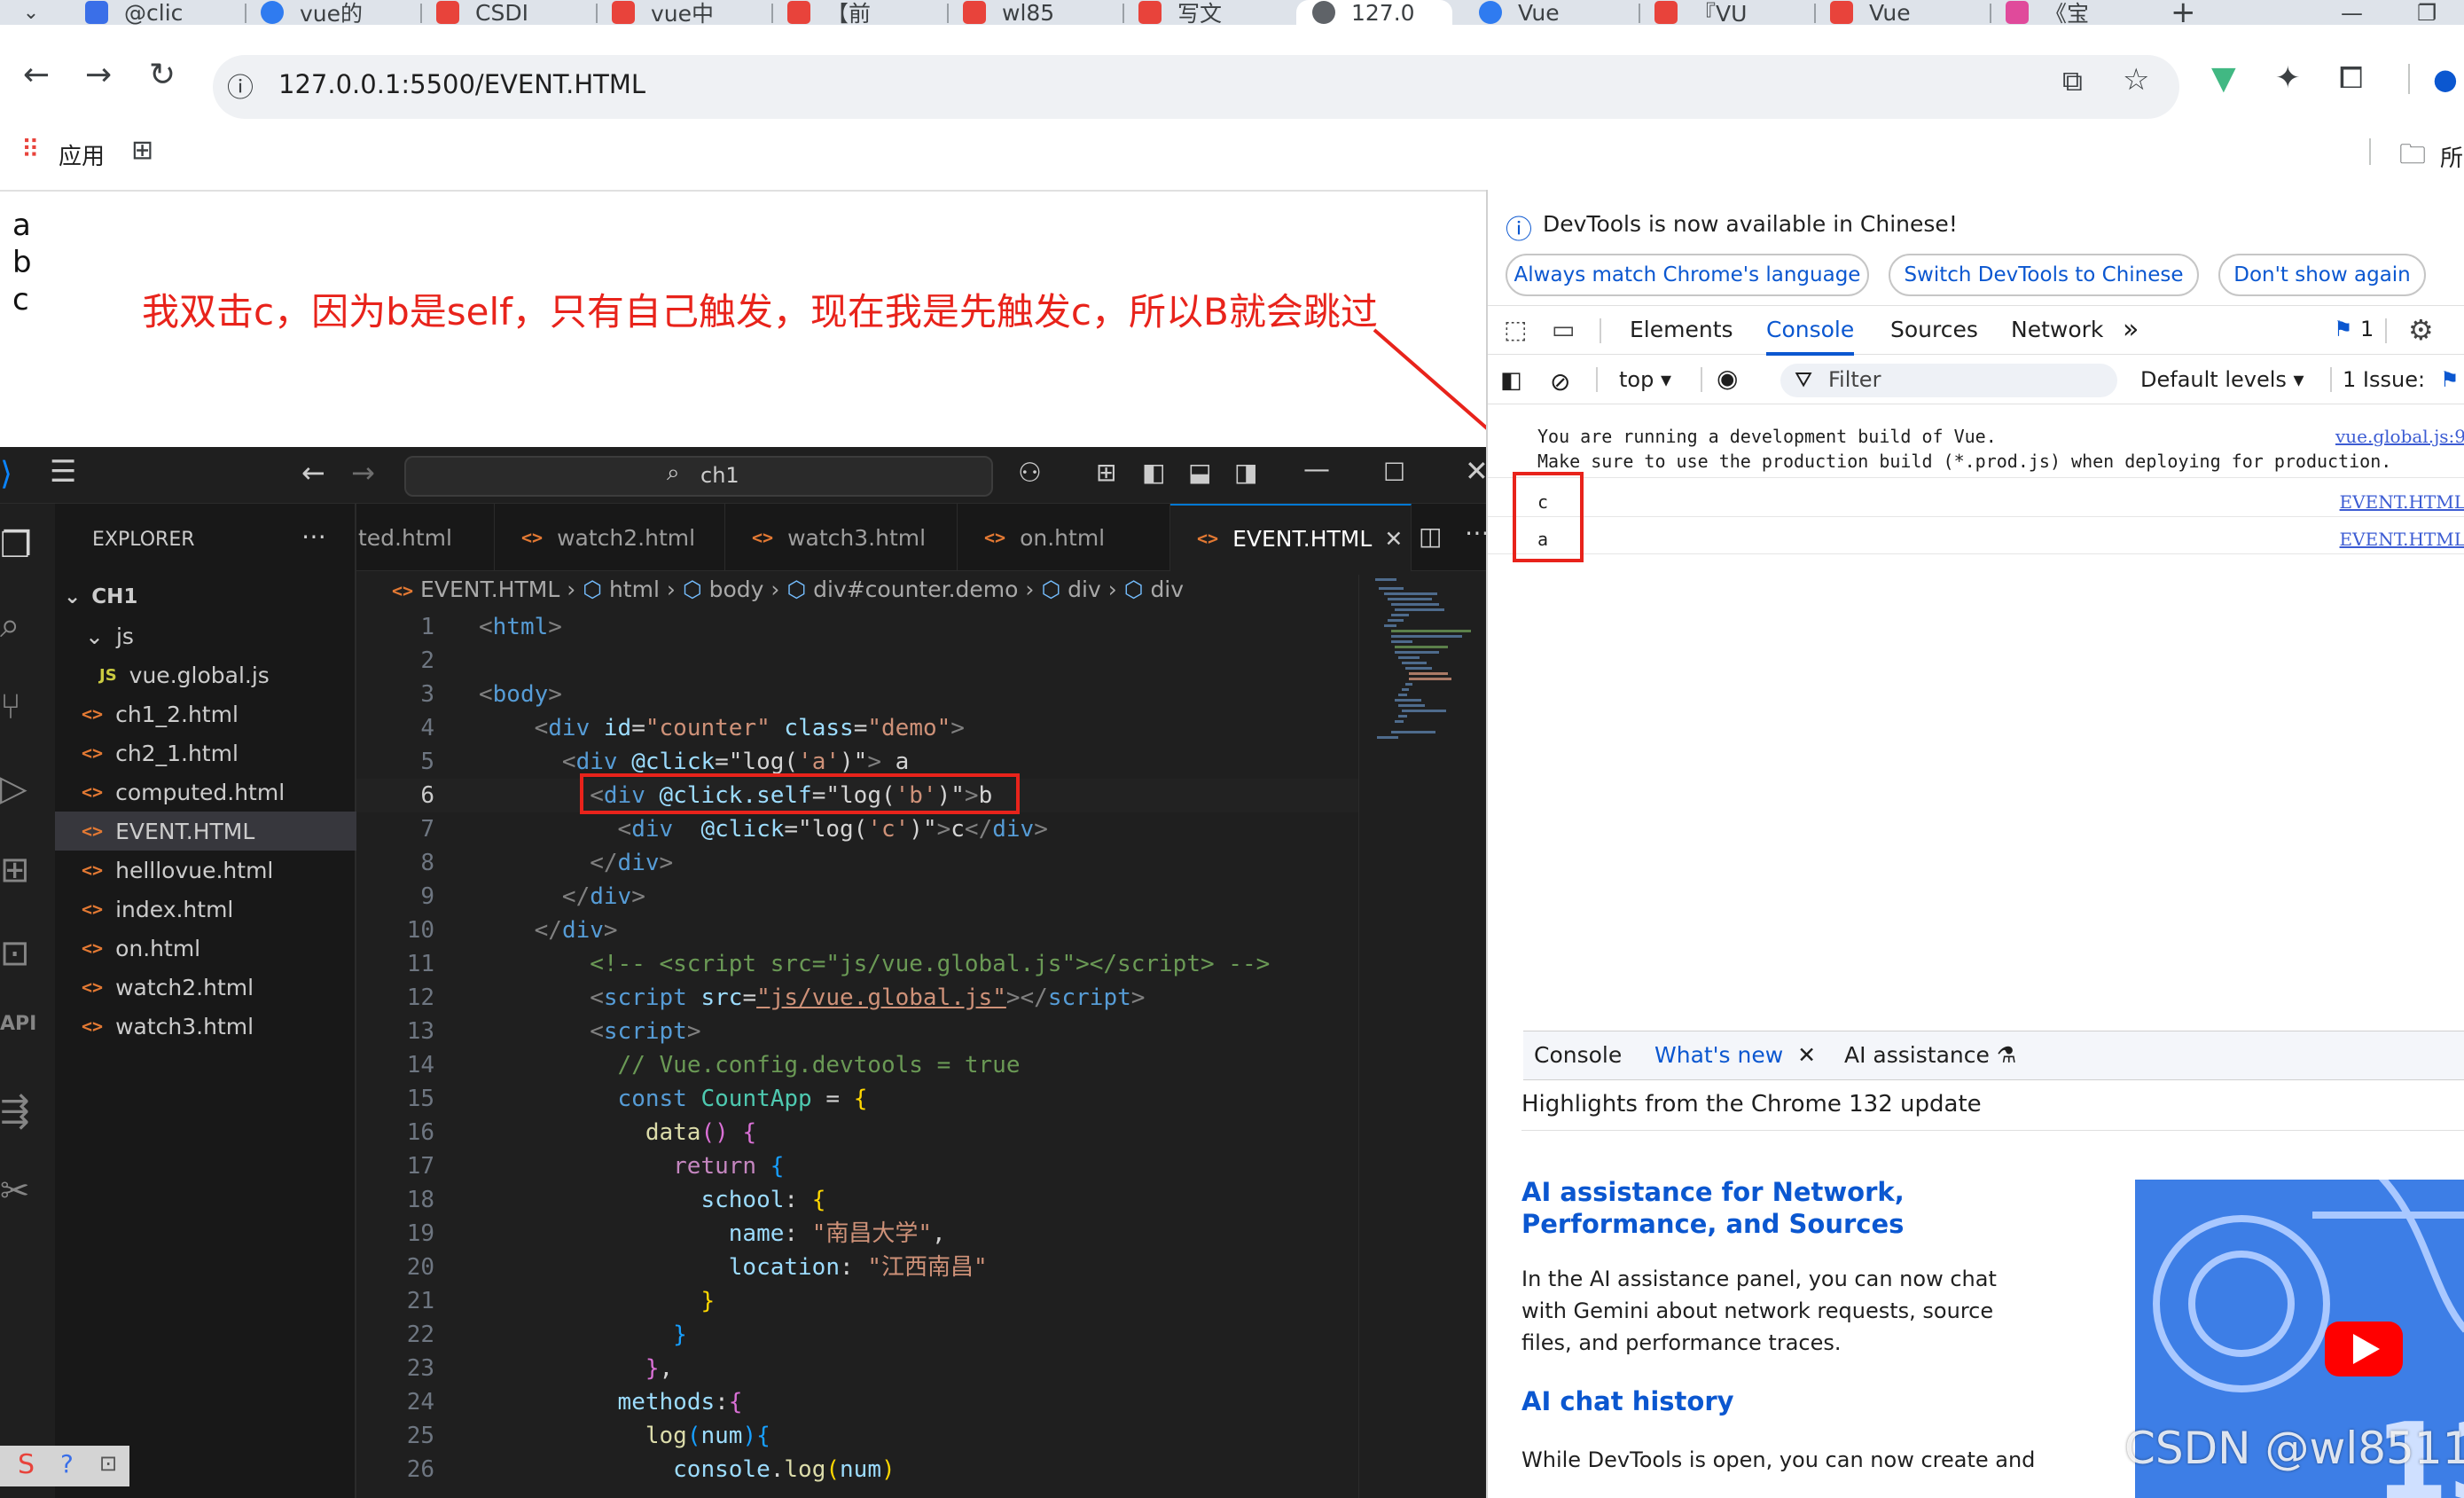 This screenshot has width=2464, height=1498. I want to click on url-text: 127.0.0.1:5500/EVENT.HTML, so click(462, 84).